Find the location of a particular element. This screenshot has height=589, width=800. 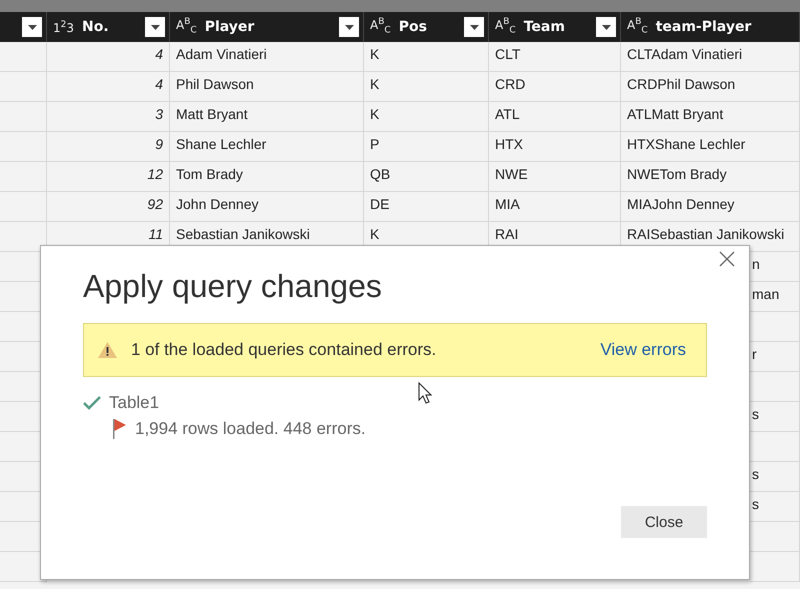

close-button: Close is located at coordinates (664, 522).